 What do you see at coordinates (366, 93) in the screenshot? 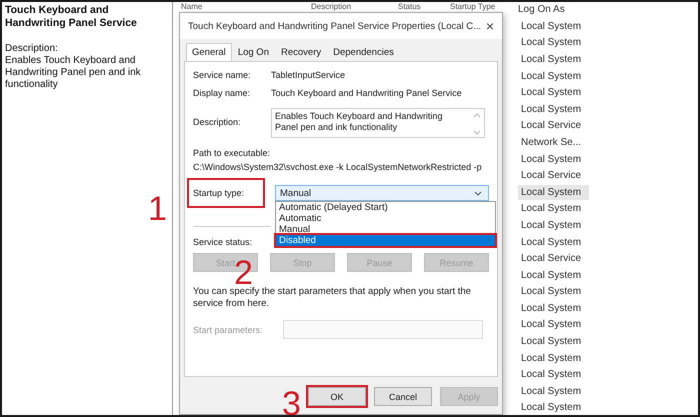
I see `field-value: Touch Keyboard and Handwriting Panel Service` at bounding box center [366, 93].